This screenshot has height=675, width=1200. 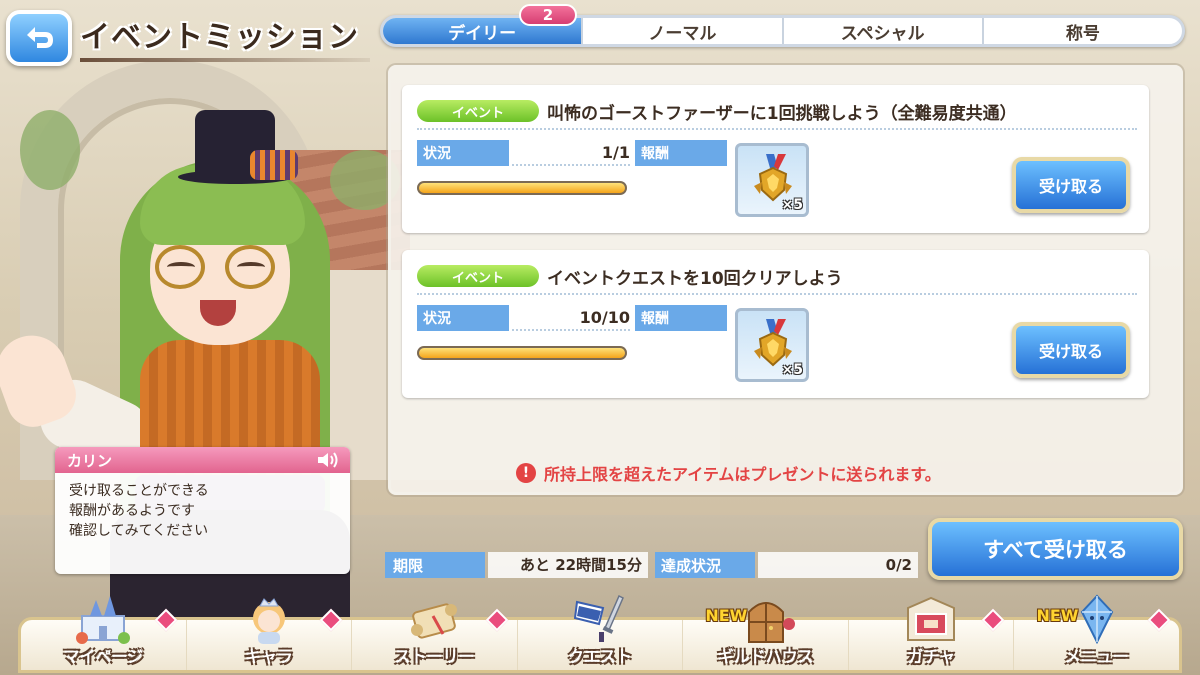 What do you see at coordinates (600, 656) in the screenshot?
I see `nav-label: クエスト` at bounding box center [600, 656].